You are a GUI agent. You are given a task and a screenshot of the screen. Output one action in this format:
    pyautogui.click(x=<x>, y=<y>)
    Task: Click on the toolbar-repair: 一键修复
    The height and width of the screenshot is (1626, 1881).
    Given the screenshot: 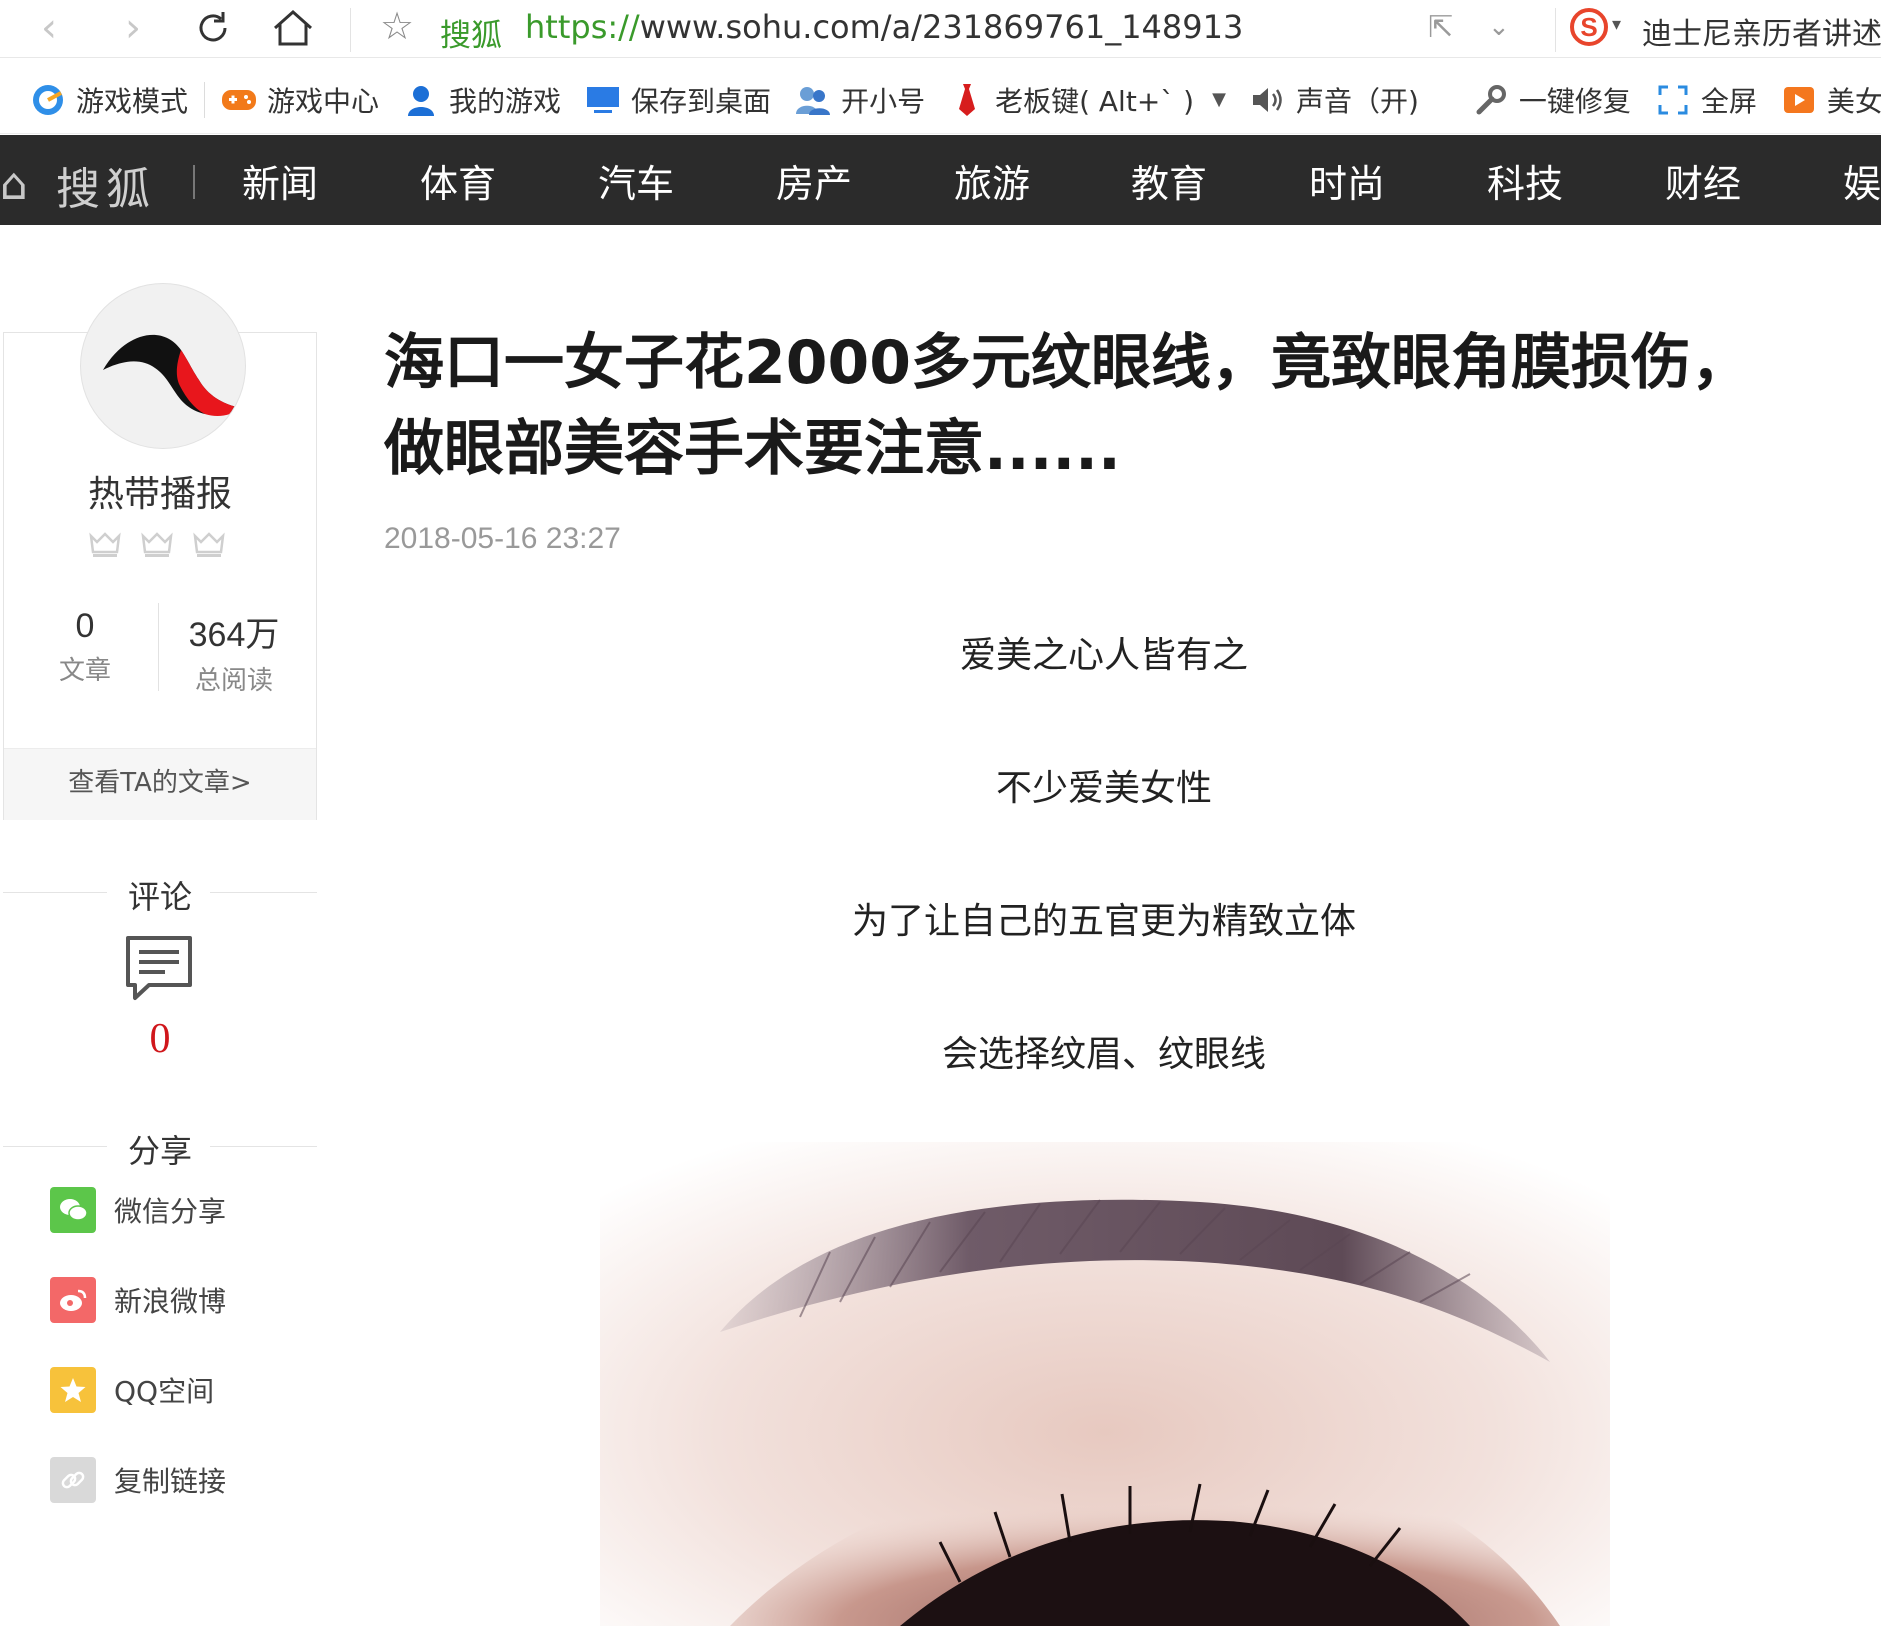 What is the action you would take?
    pyautogui.click(x=1552, y=99)
    